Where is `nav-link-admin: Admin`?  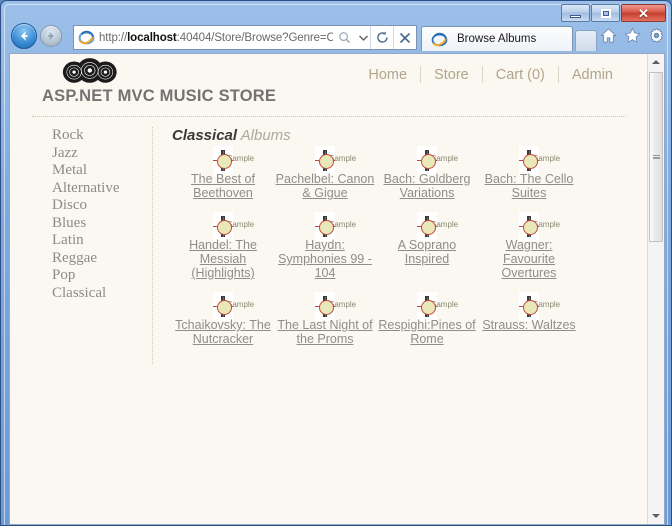 nav-link-admin: Admin is located at coordinates (592, 75).